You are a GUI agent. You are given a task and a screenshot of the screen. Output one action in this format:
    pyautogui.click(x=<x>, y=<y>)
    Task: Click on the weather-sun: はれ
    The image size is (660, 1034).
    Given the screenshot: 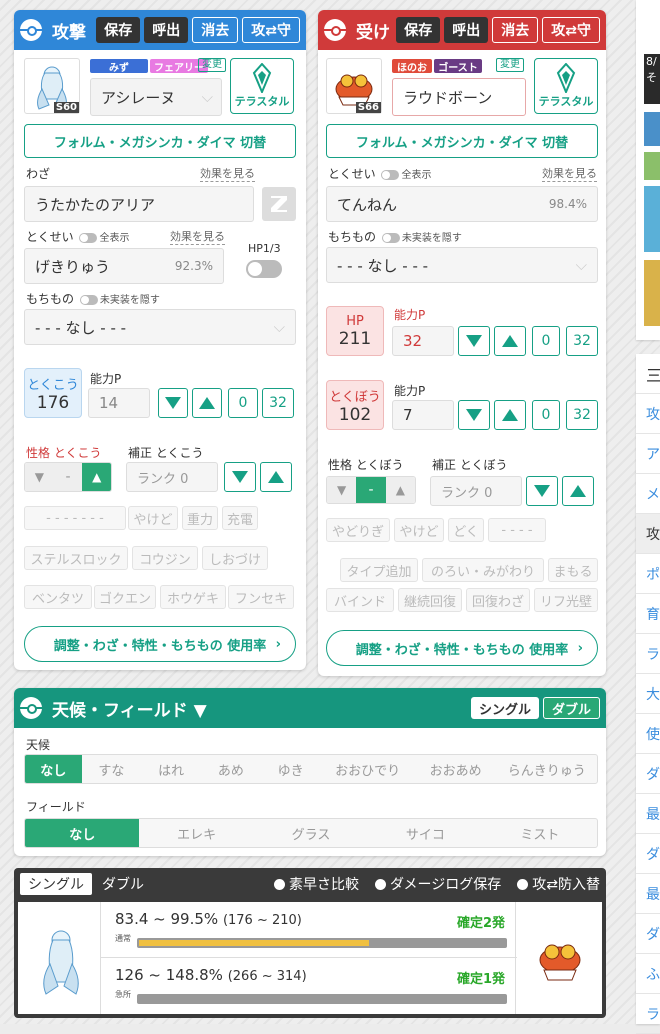 What is the action you would take?
    pyautogui.click(x=171, y=769)
    